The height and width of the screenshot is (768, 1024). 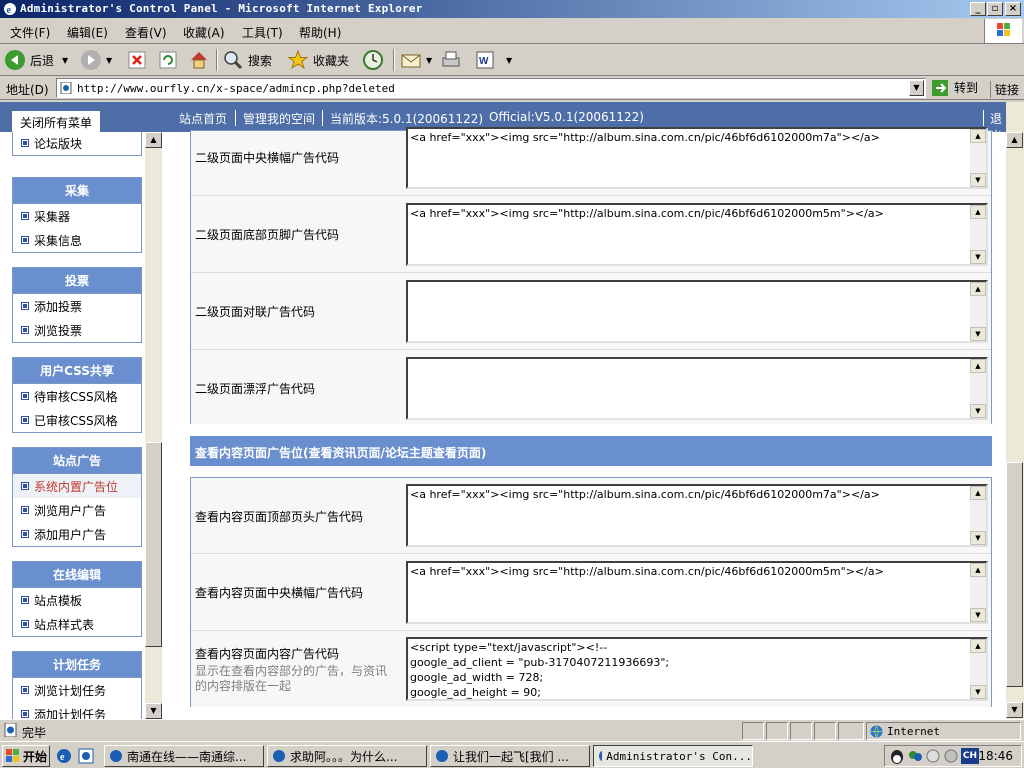 I want to click on sidebar-item-approved-css: 已审核CSS风格, so click(x=77, y=420).